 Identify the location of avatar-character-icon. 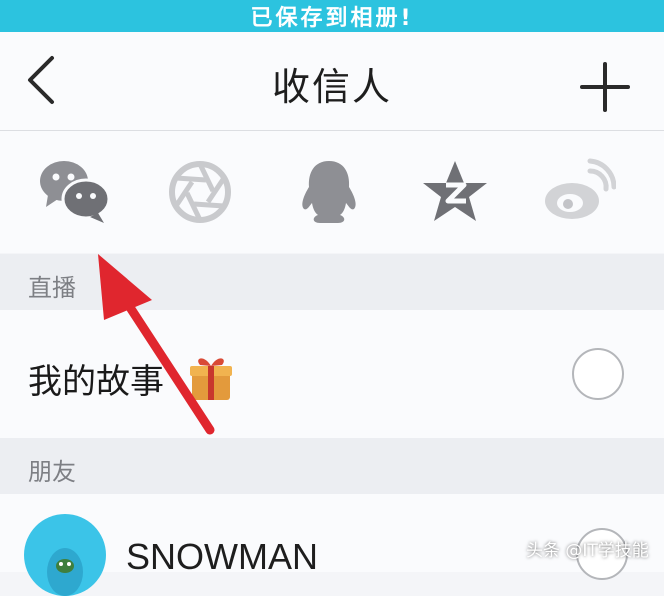
(65, 572).